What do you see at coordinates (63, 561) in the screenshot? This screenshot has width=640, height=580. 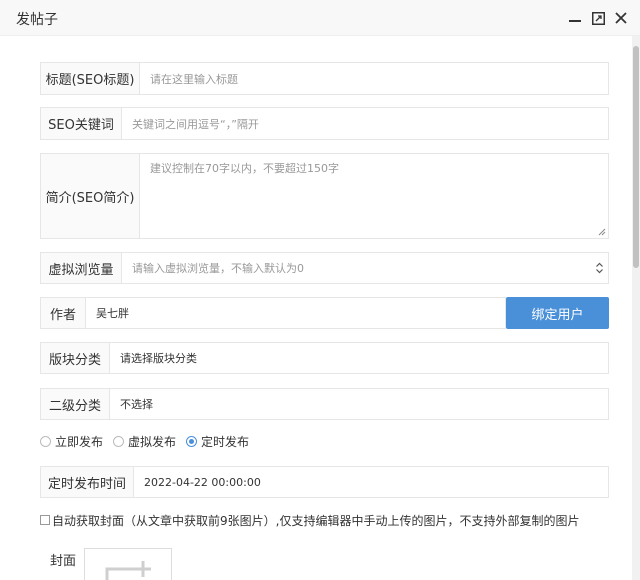 I see `cover-label: 封面` at bounding box center [63, 561].